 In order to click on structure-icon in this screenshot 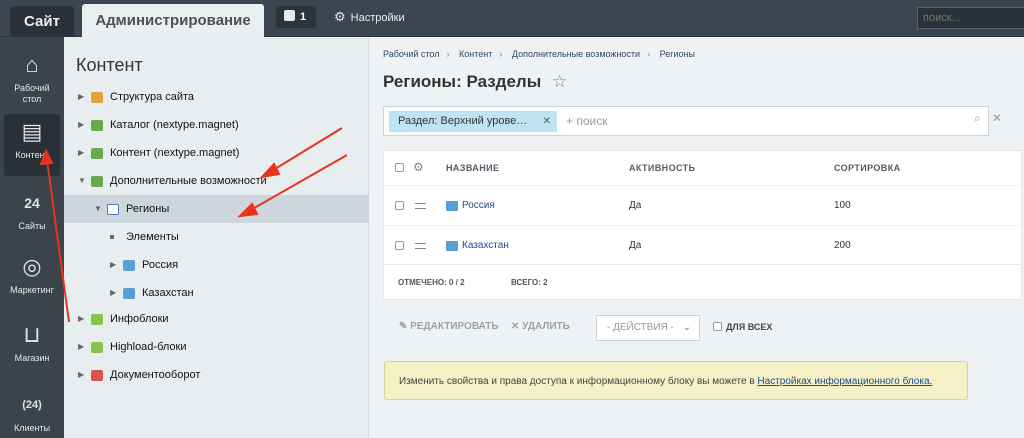, I will do `click(97, 97)`.